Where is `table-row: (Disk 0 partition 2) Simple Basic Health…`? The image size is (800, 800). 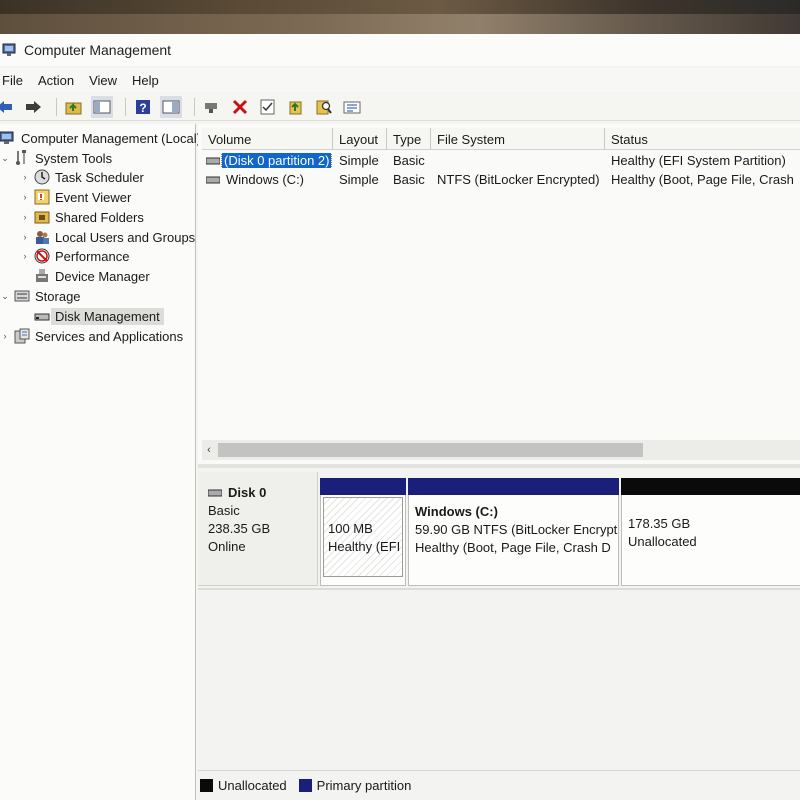 table-row: (Disk 0 partition 2) Simple Basic Health… is located at coordinates (501, 160).